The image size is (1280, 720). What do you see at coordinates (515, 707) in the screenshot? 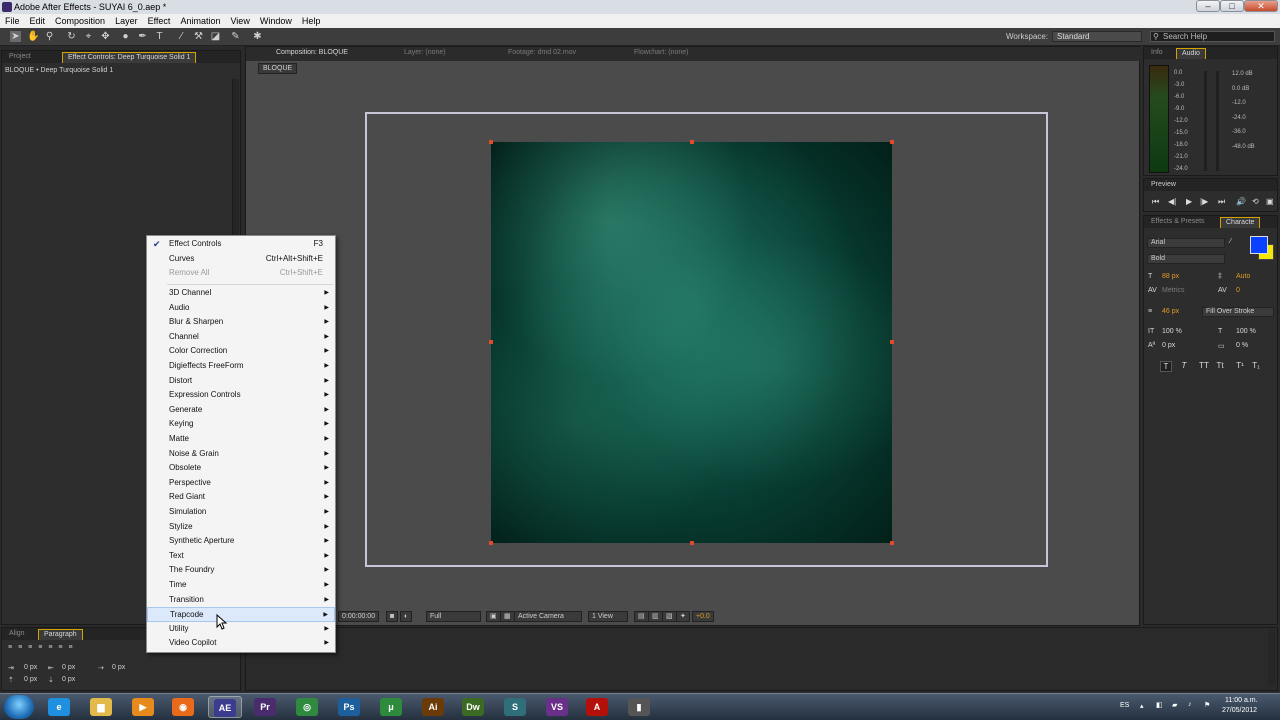
I see `sync-icon: S` at bounding box center [515, 707].